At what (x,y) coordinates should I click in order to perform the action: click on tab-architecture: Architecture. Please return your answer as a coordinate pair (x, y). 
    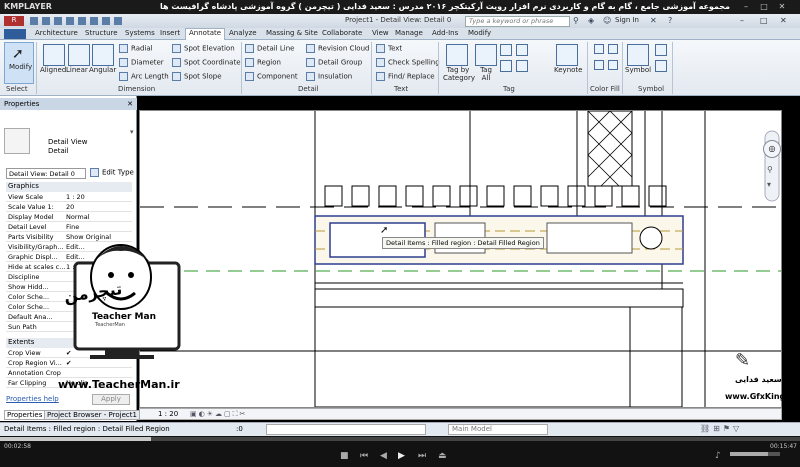
    Looking at the image, I should click on (56, 33).